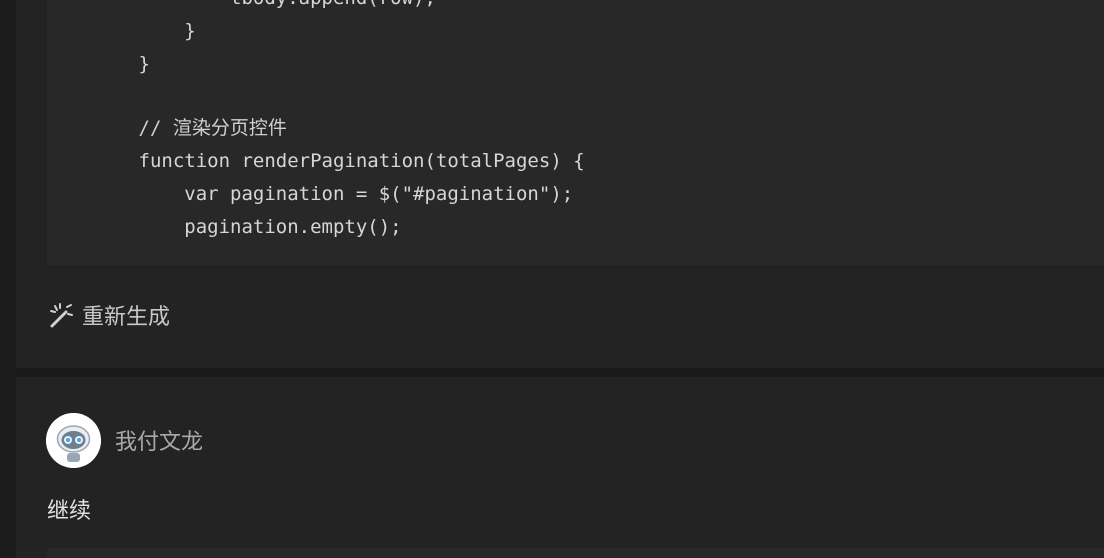 The image size is (1104, 558). What do you see at coordinates (61, 315) in the screenshot?
I see `magic-wand-icon` at bounding box center [61, 315].